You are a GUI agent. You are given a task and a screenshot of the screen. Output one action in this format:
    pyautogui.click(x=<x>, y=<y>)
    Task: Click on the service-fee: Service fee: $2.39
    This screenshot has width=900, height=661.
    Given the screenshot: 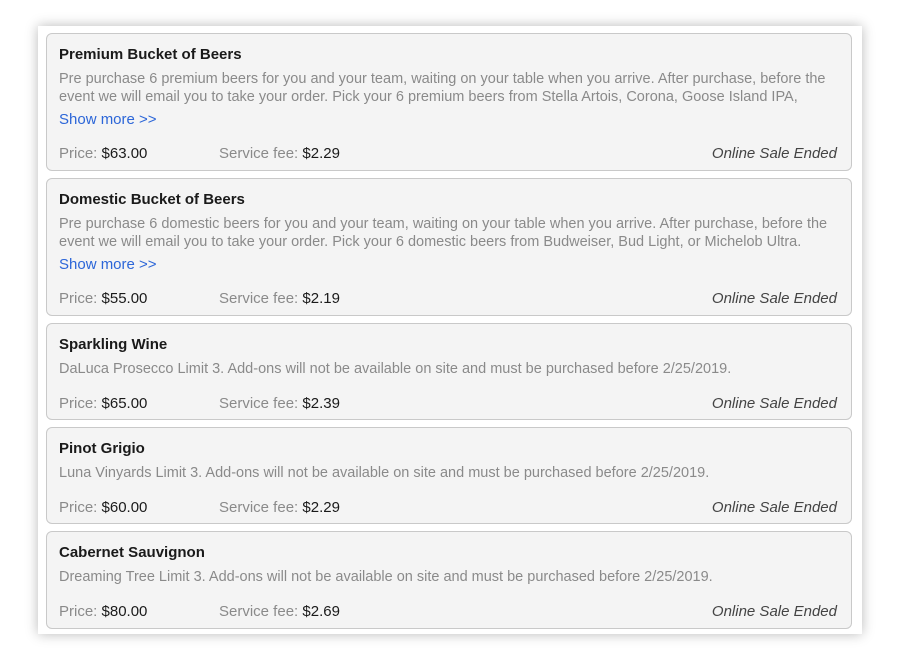 What is the action you would take?
    pyautogui.click(x=279, y=403)
    